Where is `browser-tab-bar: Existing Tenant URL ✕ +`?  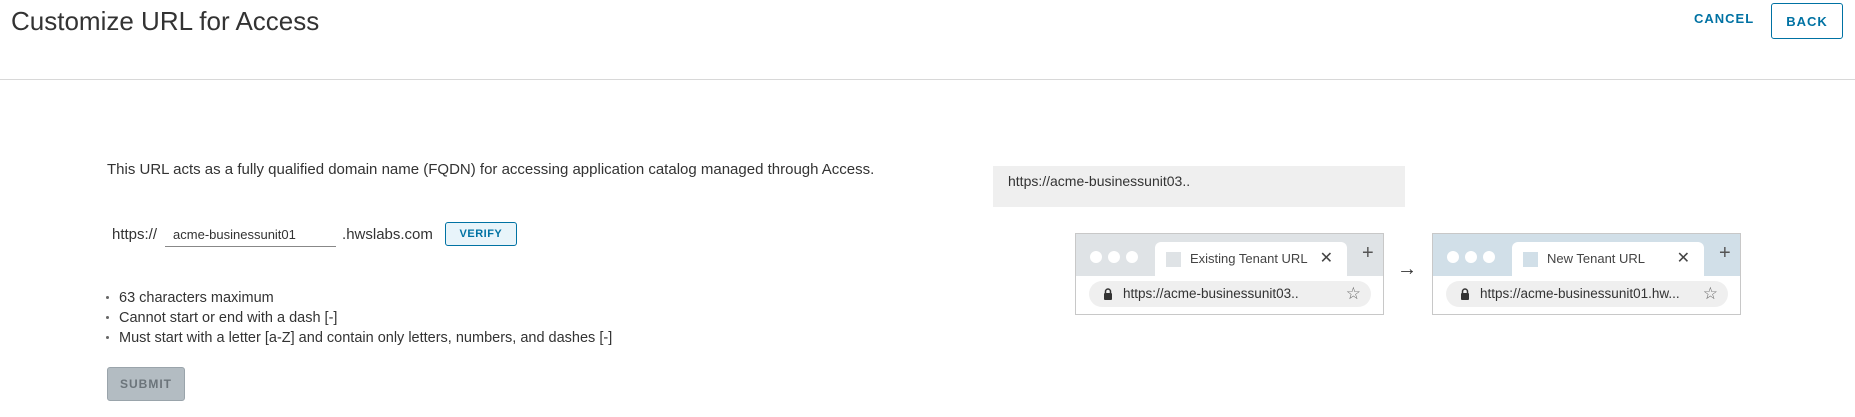 browser-tab-bar: Existing Tenant URL ✕ + is located at coordinates (1229, 255).